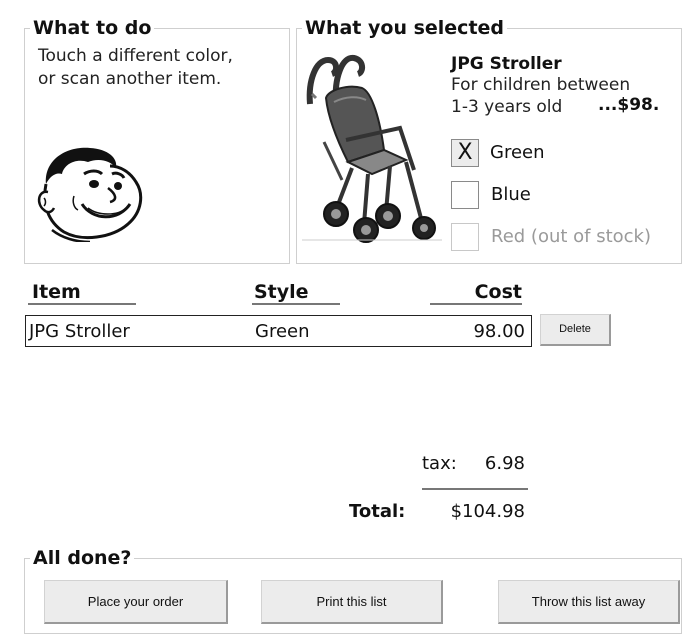 The width and height of the screenshot is (682, 638). I want to click on row-cost: 98.00, so click(499, 331).